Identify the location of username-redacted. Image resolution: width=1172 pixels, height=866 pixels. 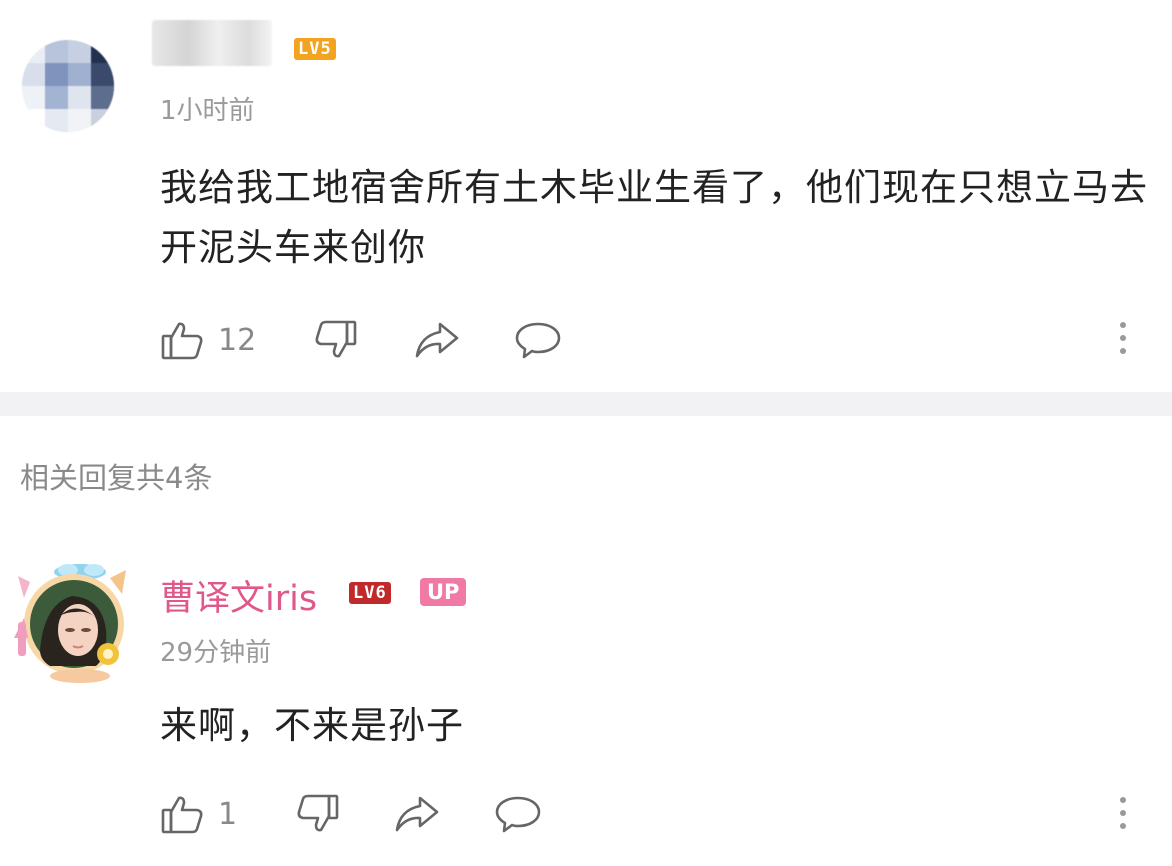
(212, 43).